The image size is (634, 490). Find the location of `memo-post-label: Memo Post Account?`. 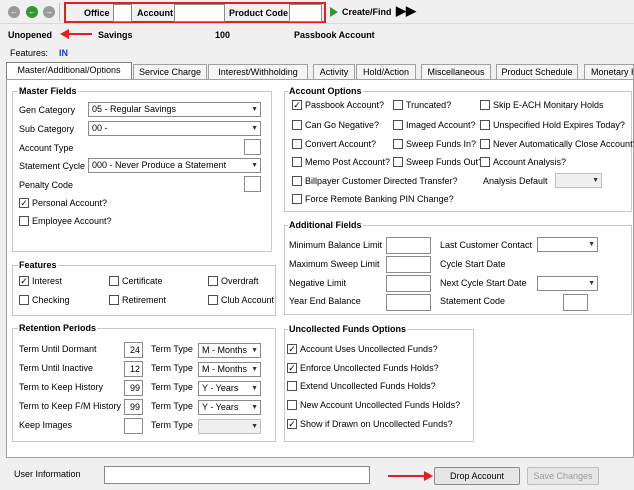

memo-post-label: Memo Post Account? is located at coordinates (348, 162).